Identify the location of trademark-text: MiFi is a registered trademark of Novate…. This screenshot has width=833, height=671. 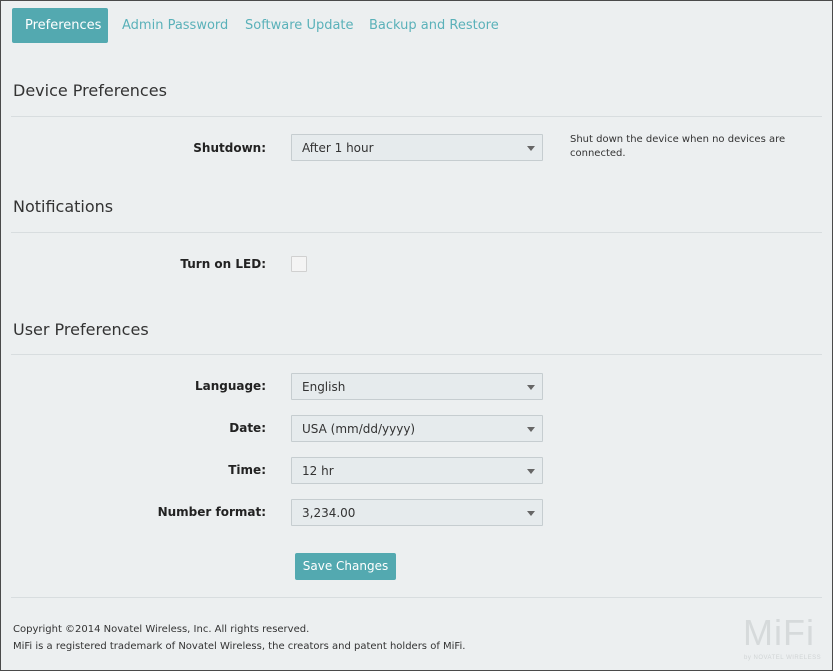
(239, 646).